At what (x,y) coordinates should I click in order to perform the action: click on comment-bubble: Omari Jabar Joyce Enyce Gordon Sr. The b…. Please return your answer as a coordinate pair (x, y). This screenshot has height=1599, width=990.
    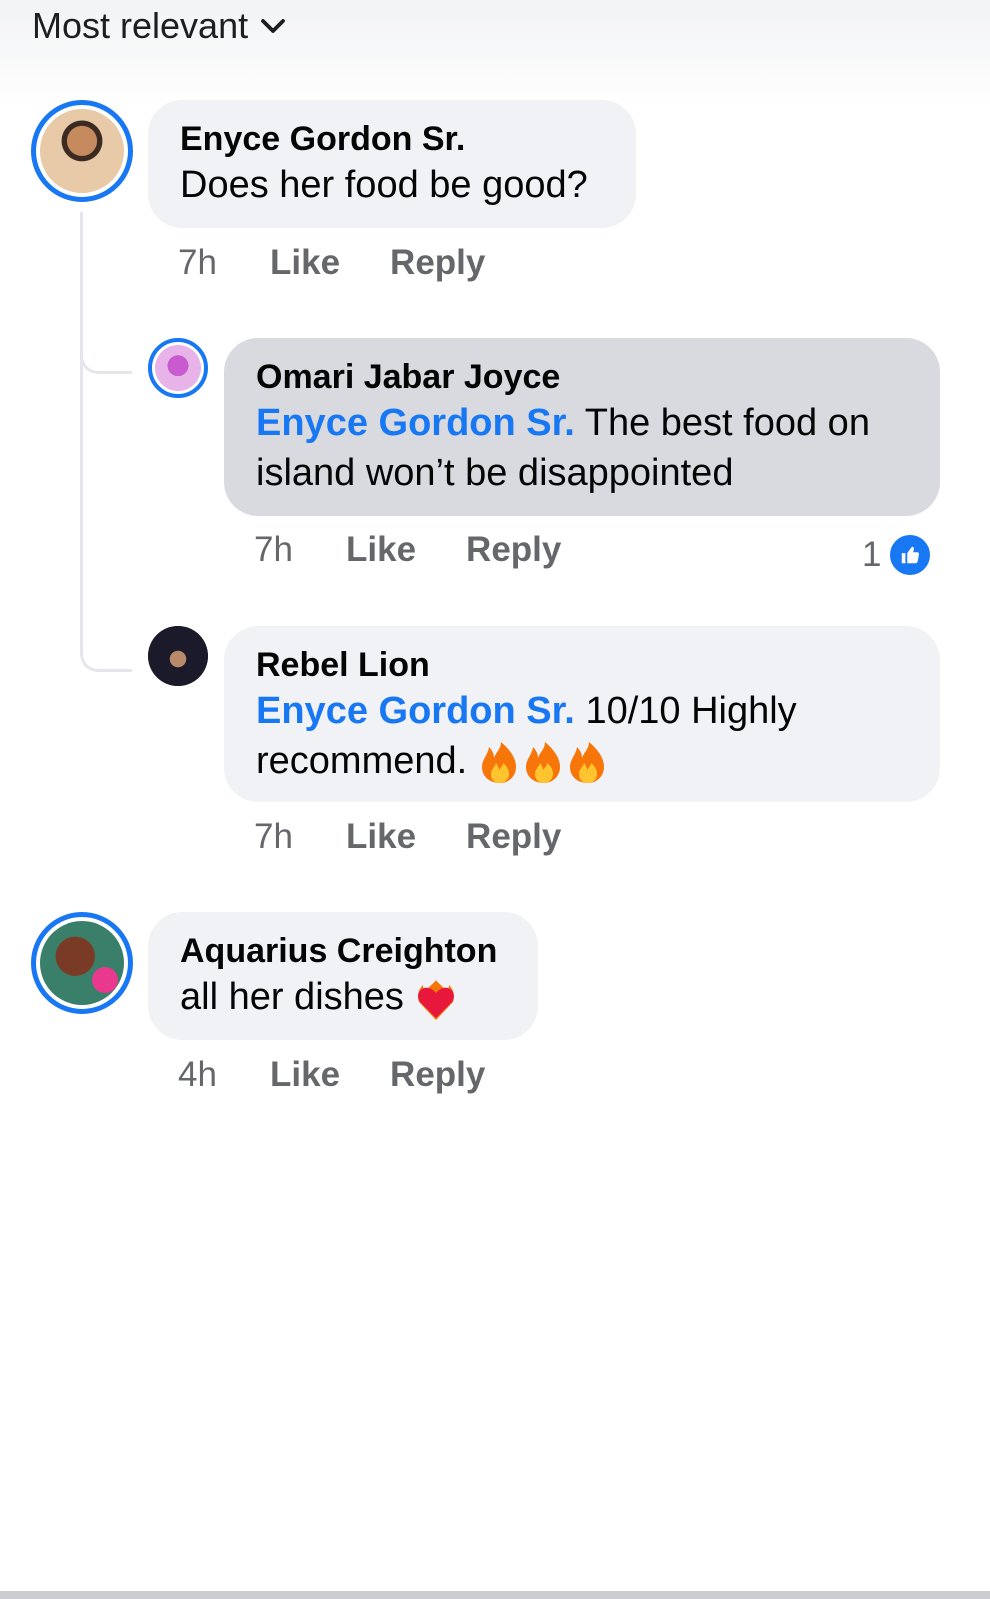
    Looking at the image, I should click on (582, 427).